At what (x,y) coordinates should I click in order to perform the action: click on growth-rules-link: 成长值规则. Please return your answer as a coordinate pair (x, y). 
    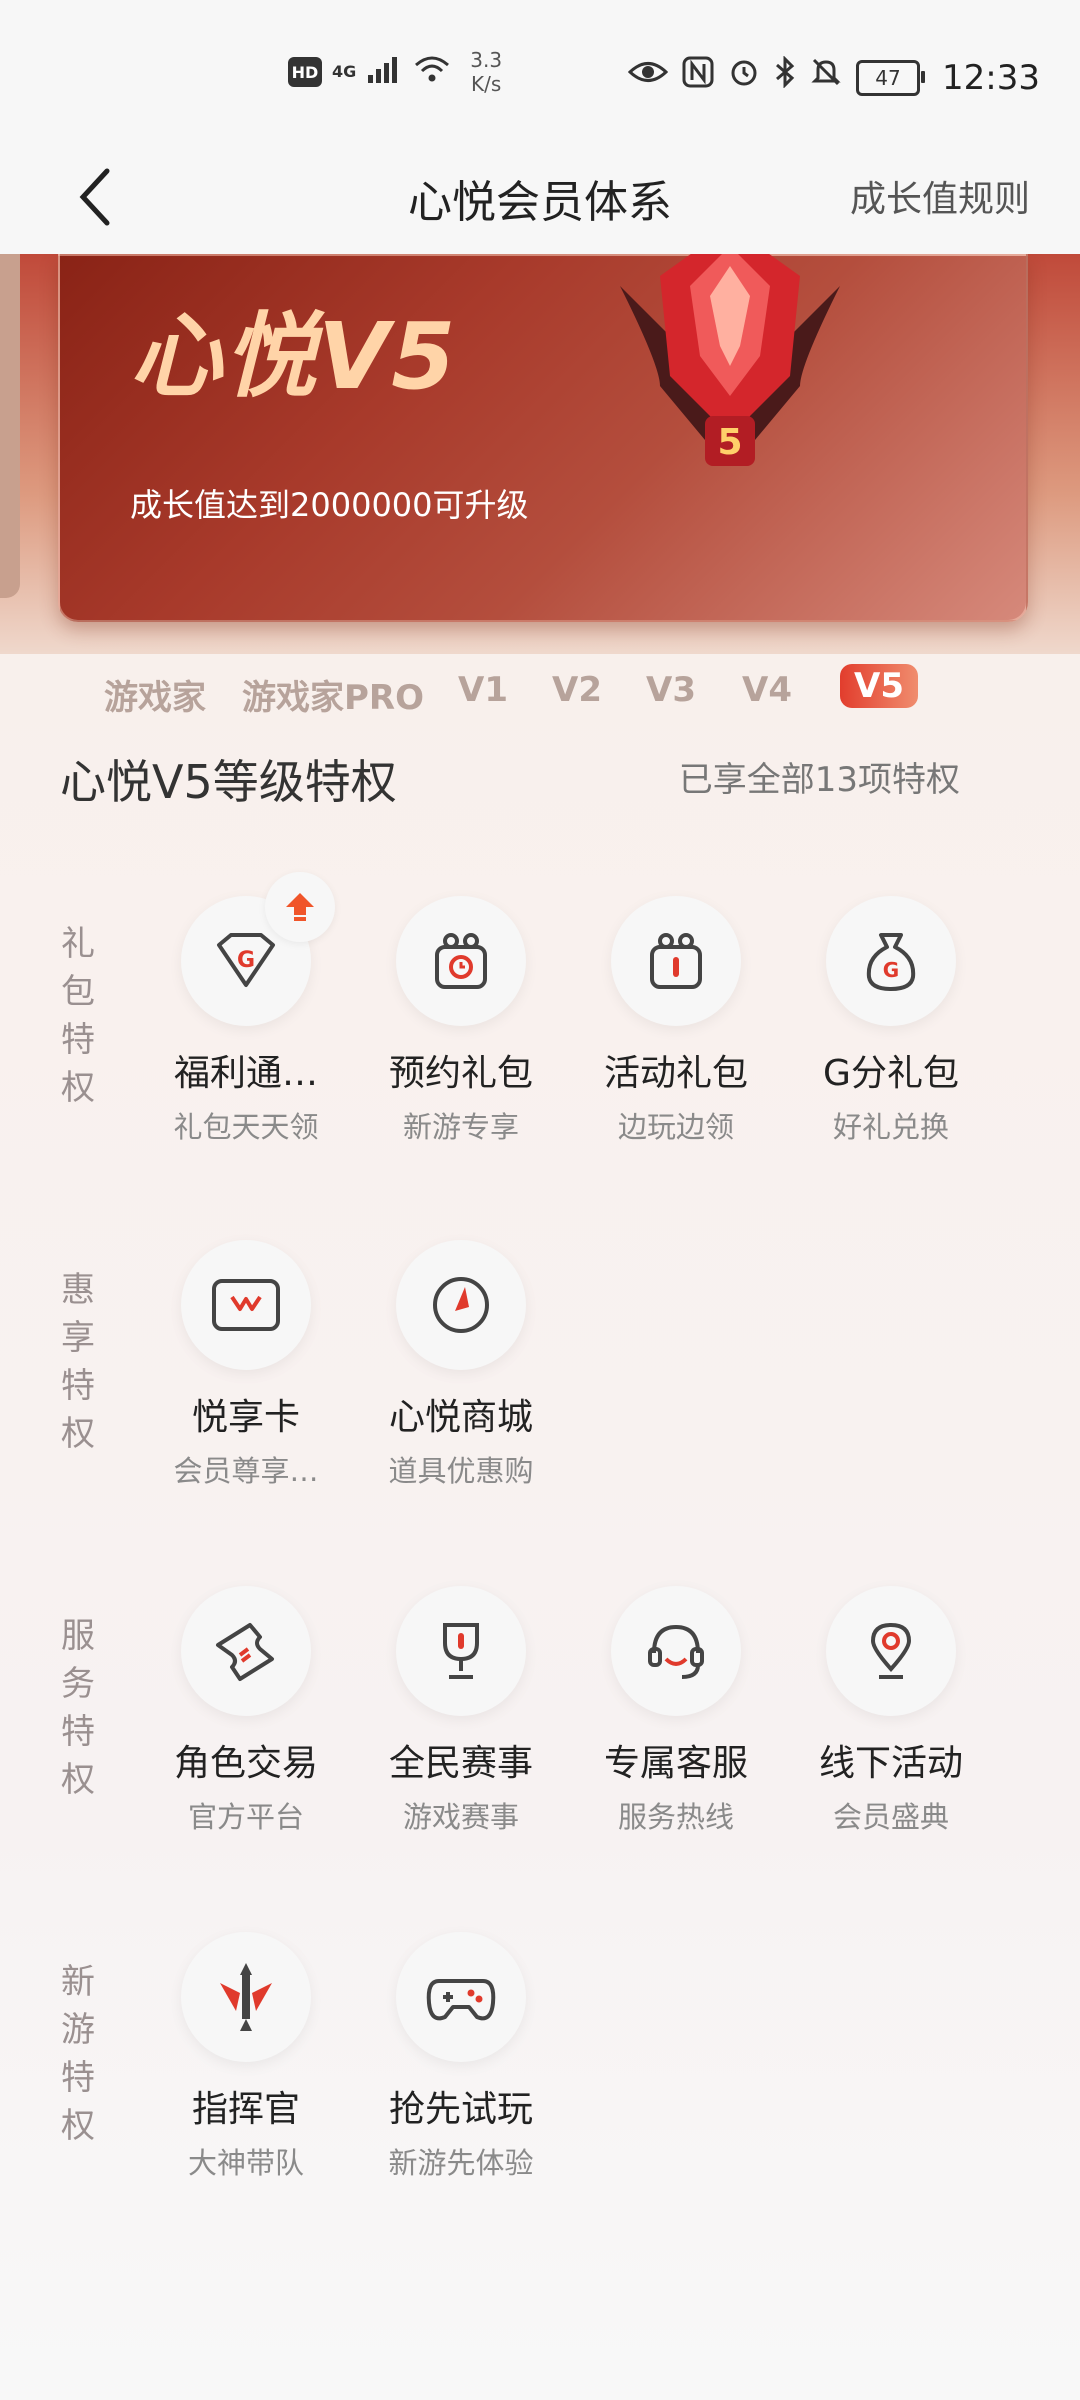
    Looking at the image, I should click on (940, 196).